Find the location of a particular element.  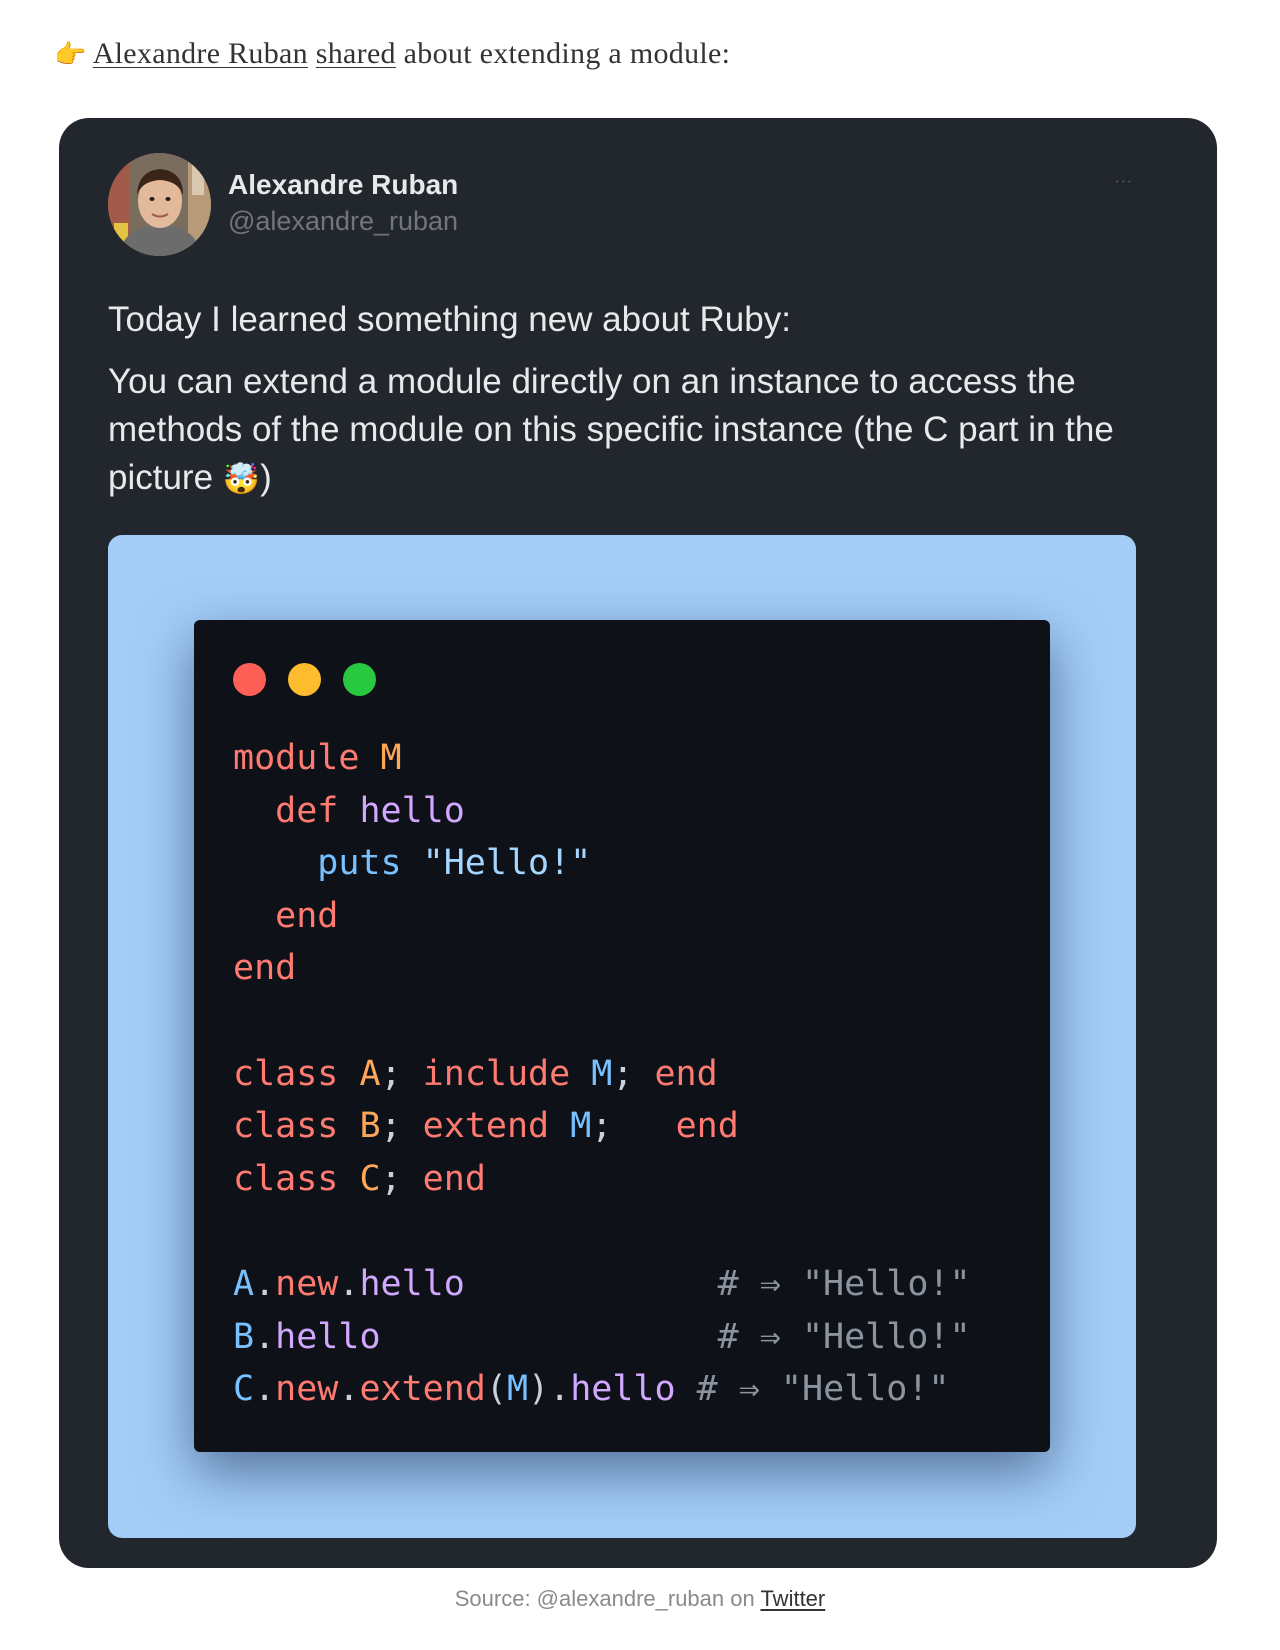

code-line: class B; extend M; end is located at coordinates (602, 1126).